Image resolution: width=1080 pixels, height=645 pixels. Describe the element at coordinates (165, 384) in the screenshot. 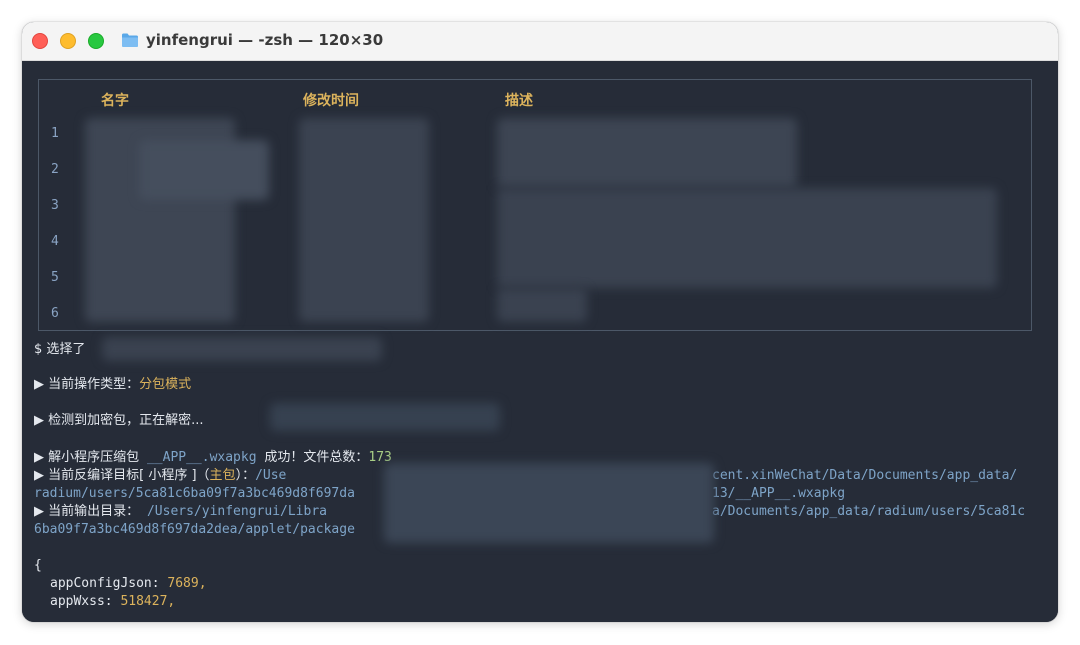

I see `op-type-value: 分包模式` at that location.